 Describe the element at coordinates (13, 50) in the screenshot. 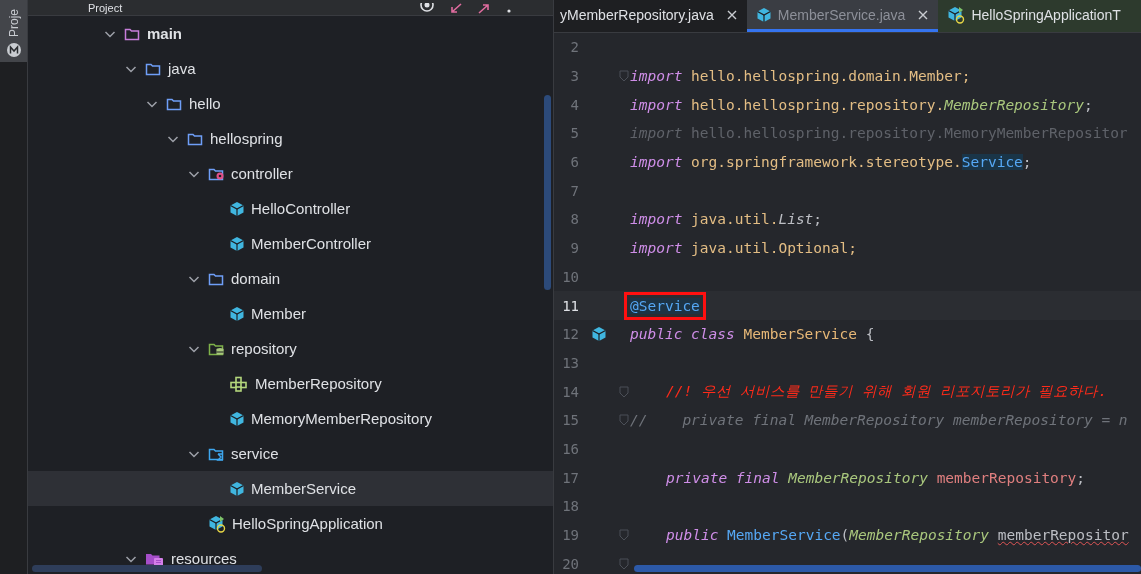

I see `maven-icon` at that location.